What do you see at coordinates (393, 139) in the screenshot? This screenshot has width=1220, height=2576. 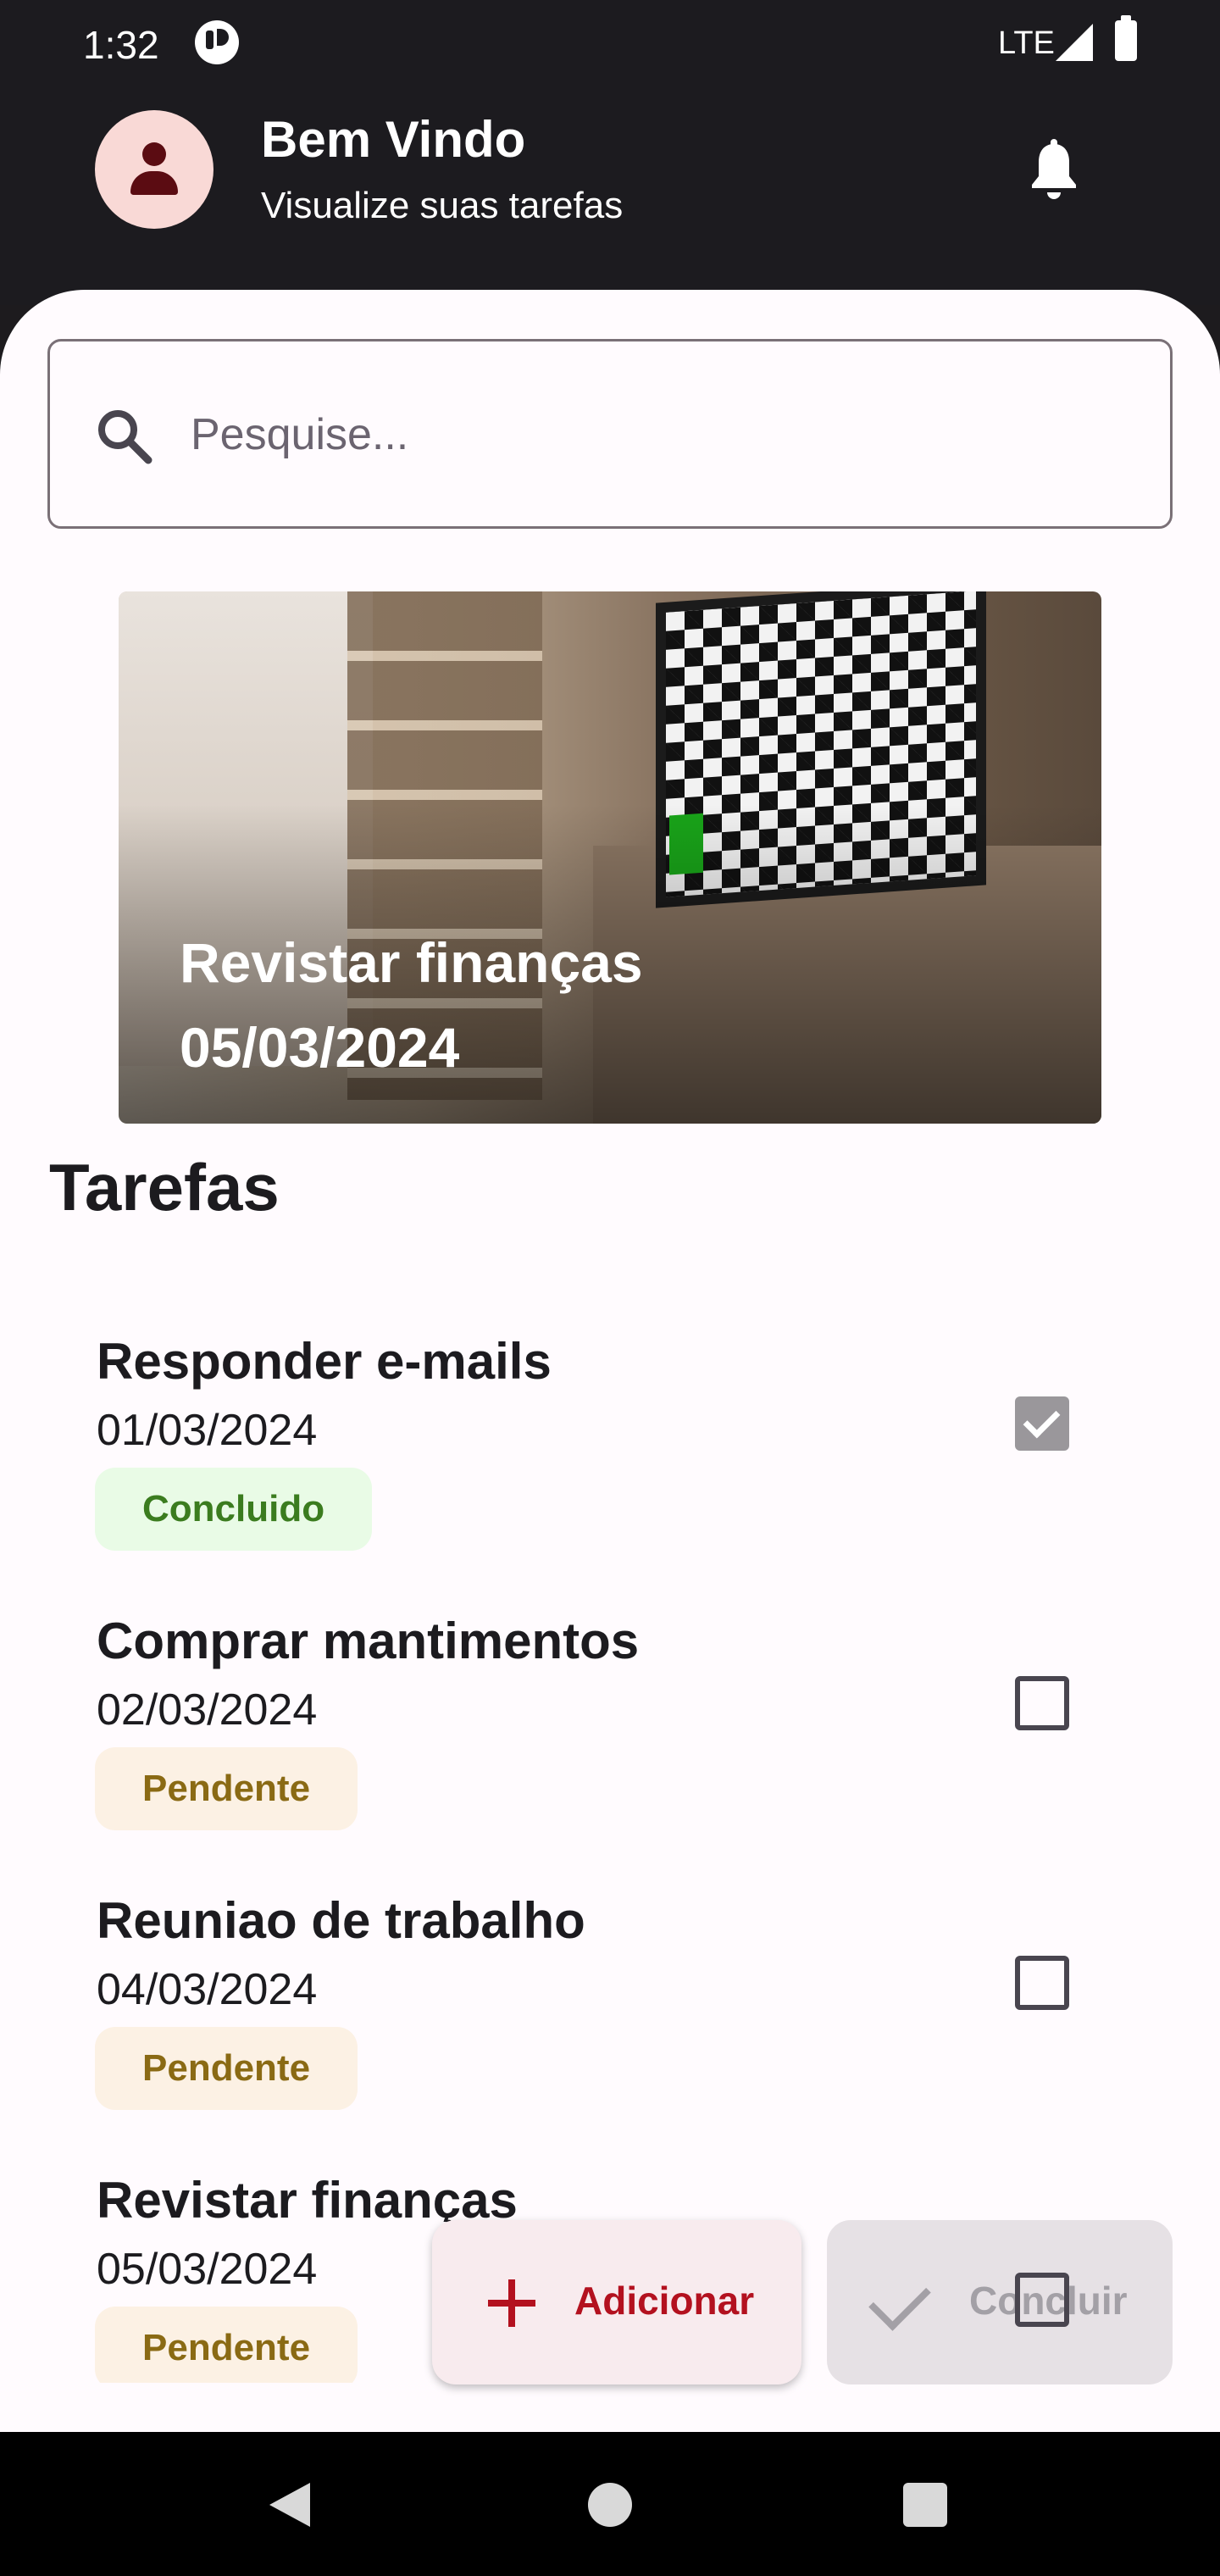 I see `welcome-title: Bem Vindo` at bounding box center [393, 139].